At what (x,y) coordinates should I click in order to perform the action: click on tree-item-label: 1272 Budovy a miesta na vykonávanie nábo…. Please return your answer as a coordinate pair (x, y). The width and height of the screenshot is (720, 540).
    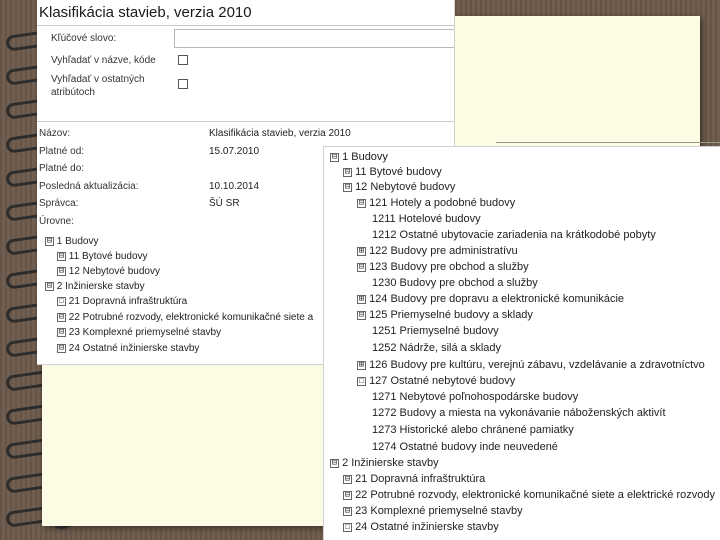
    Looking at the image, I should click on (519, 413).